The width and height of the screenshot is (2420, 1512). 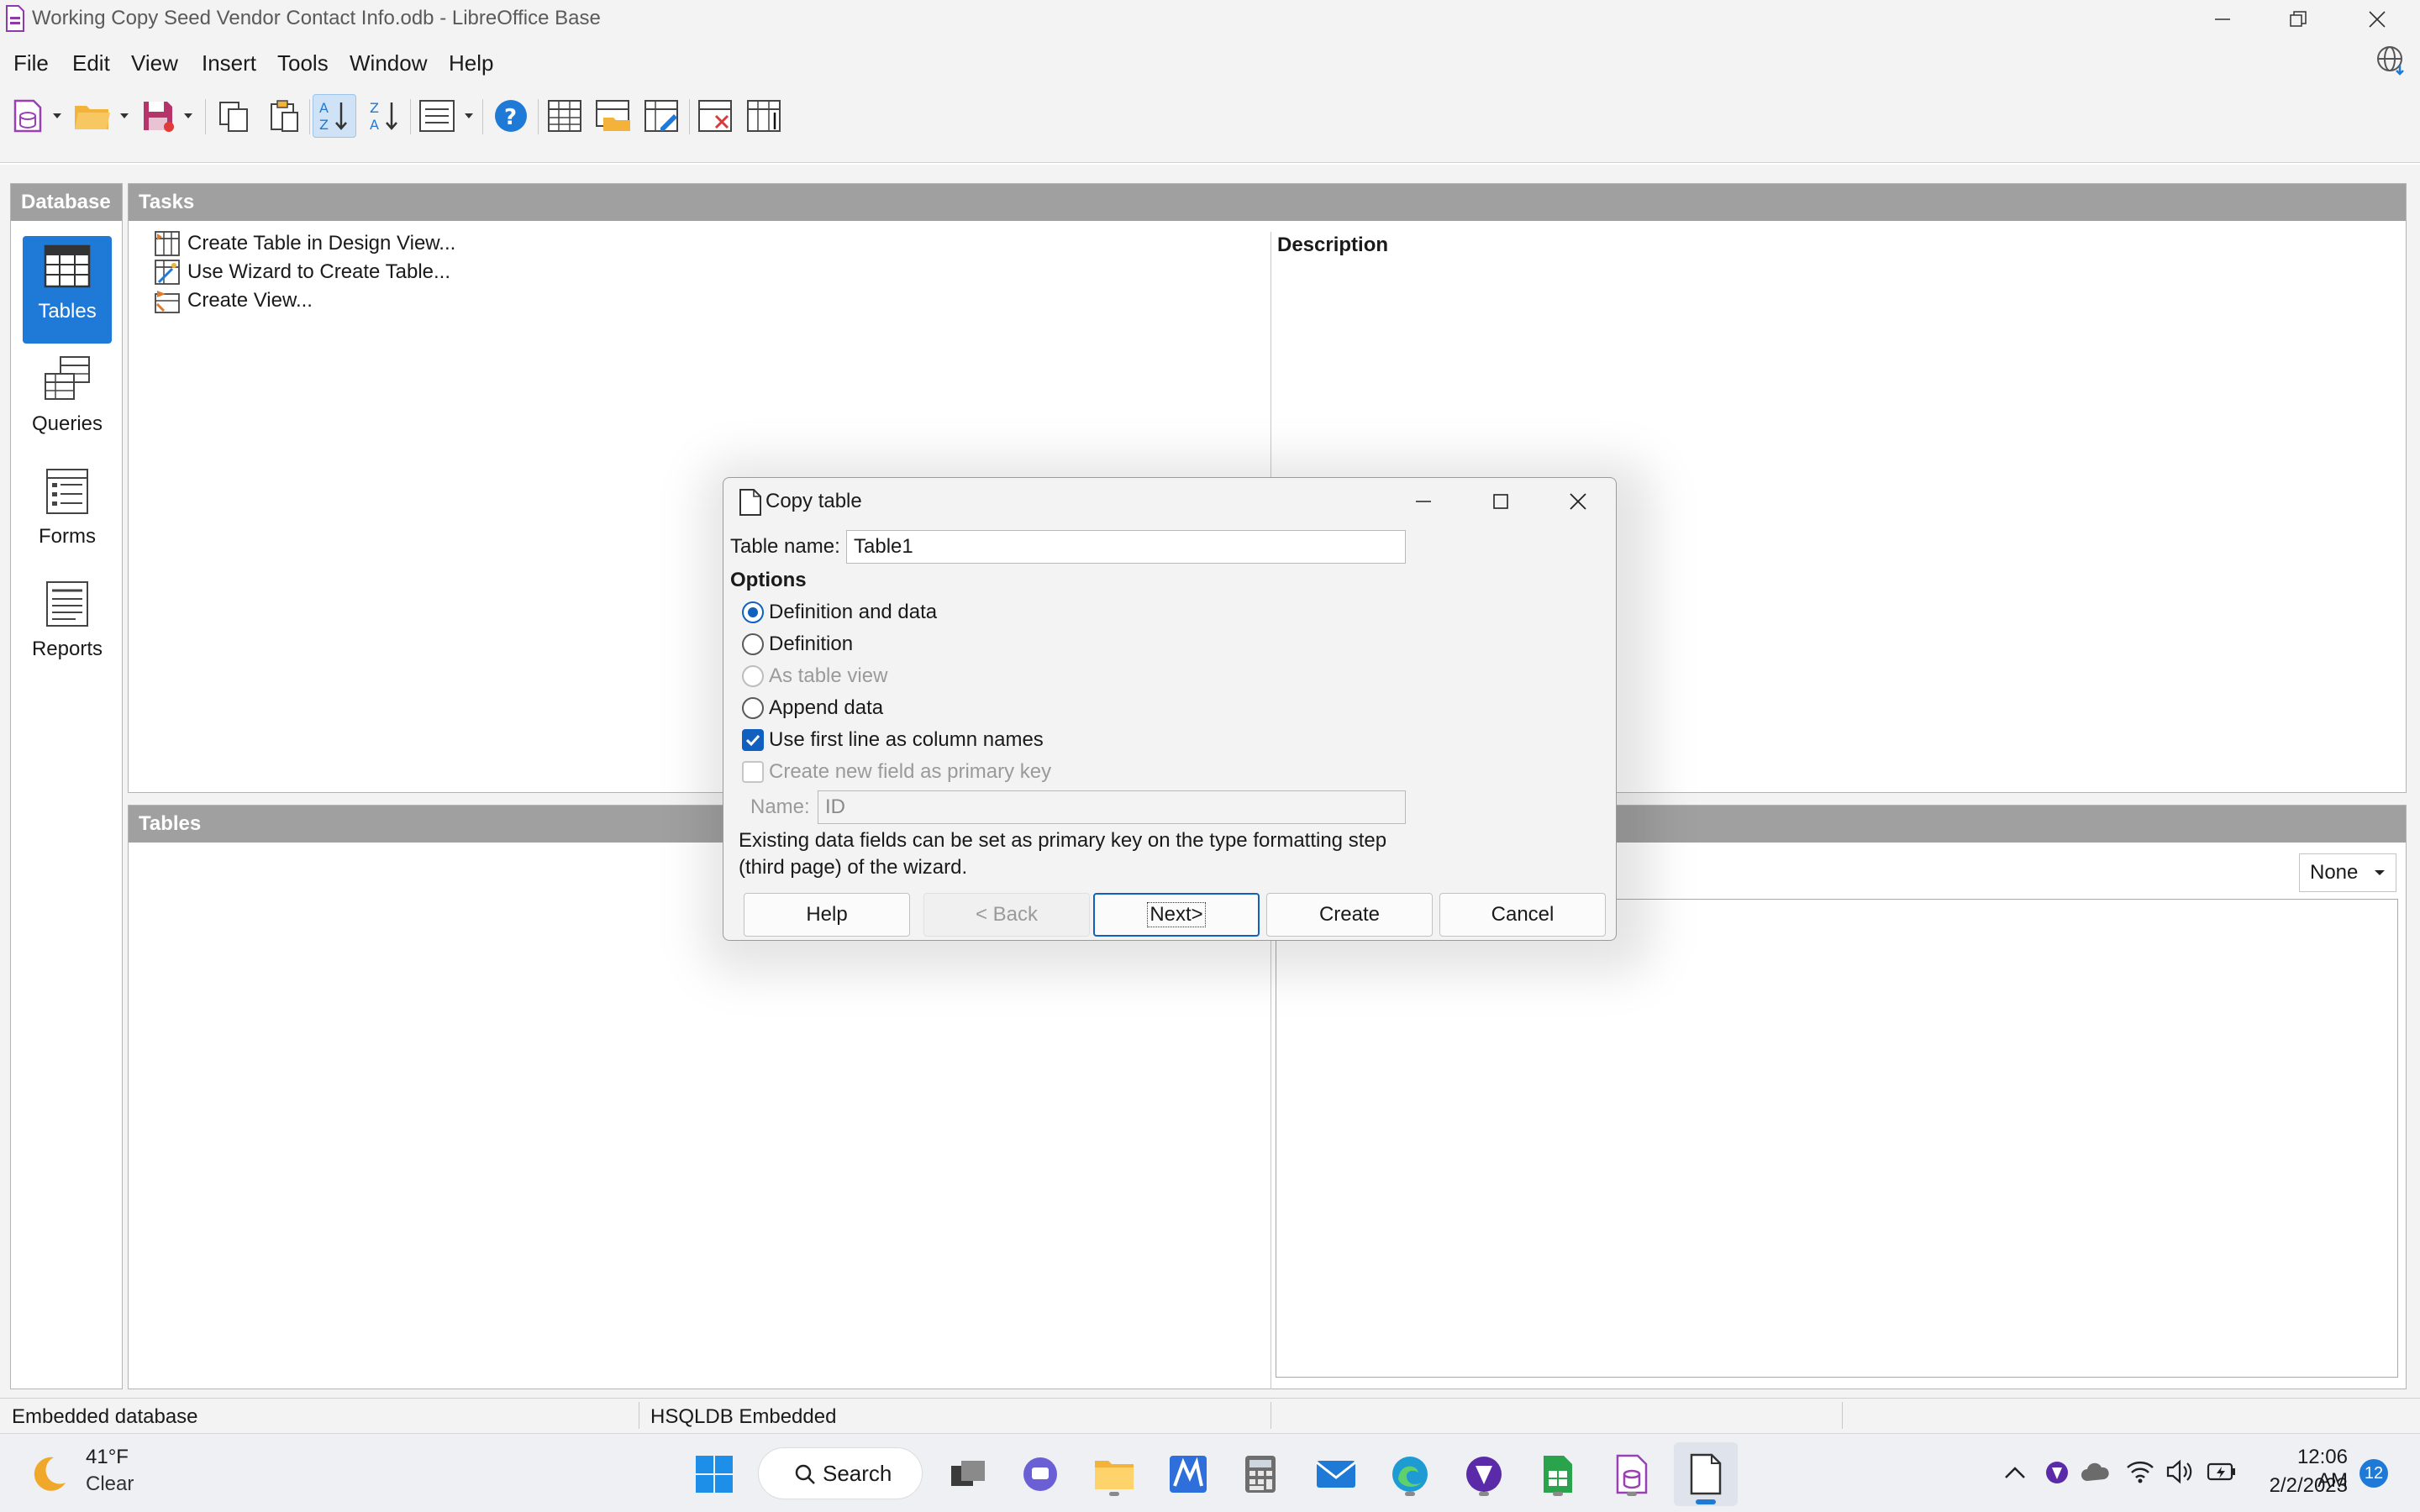 I want to click on rename-table-button, so click(x=764, y=116).